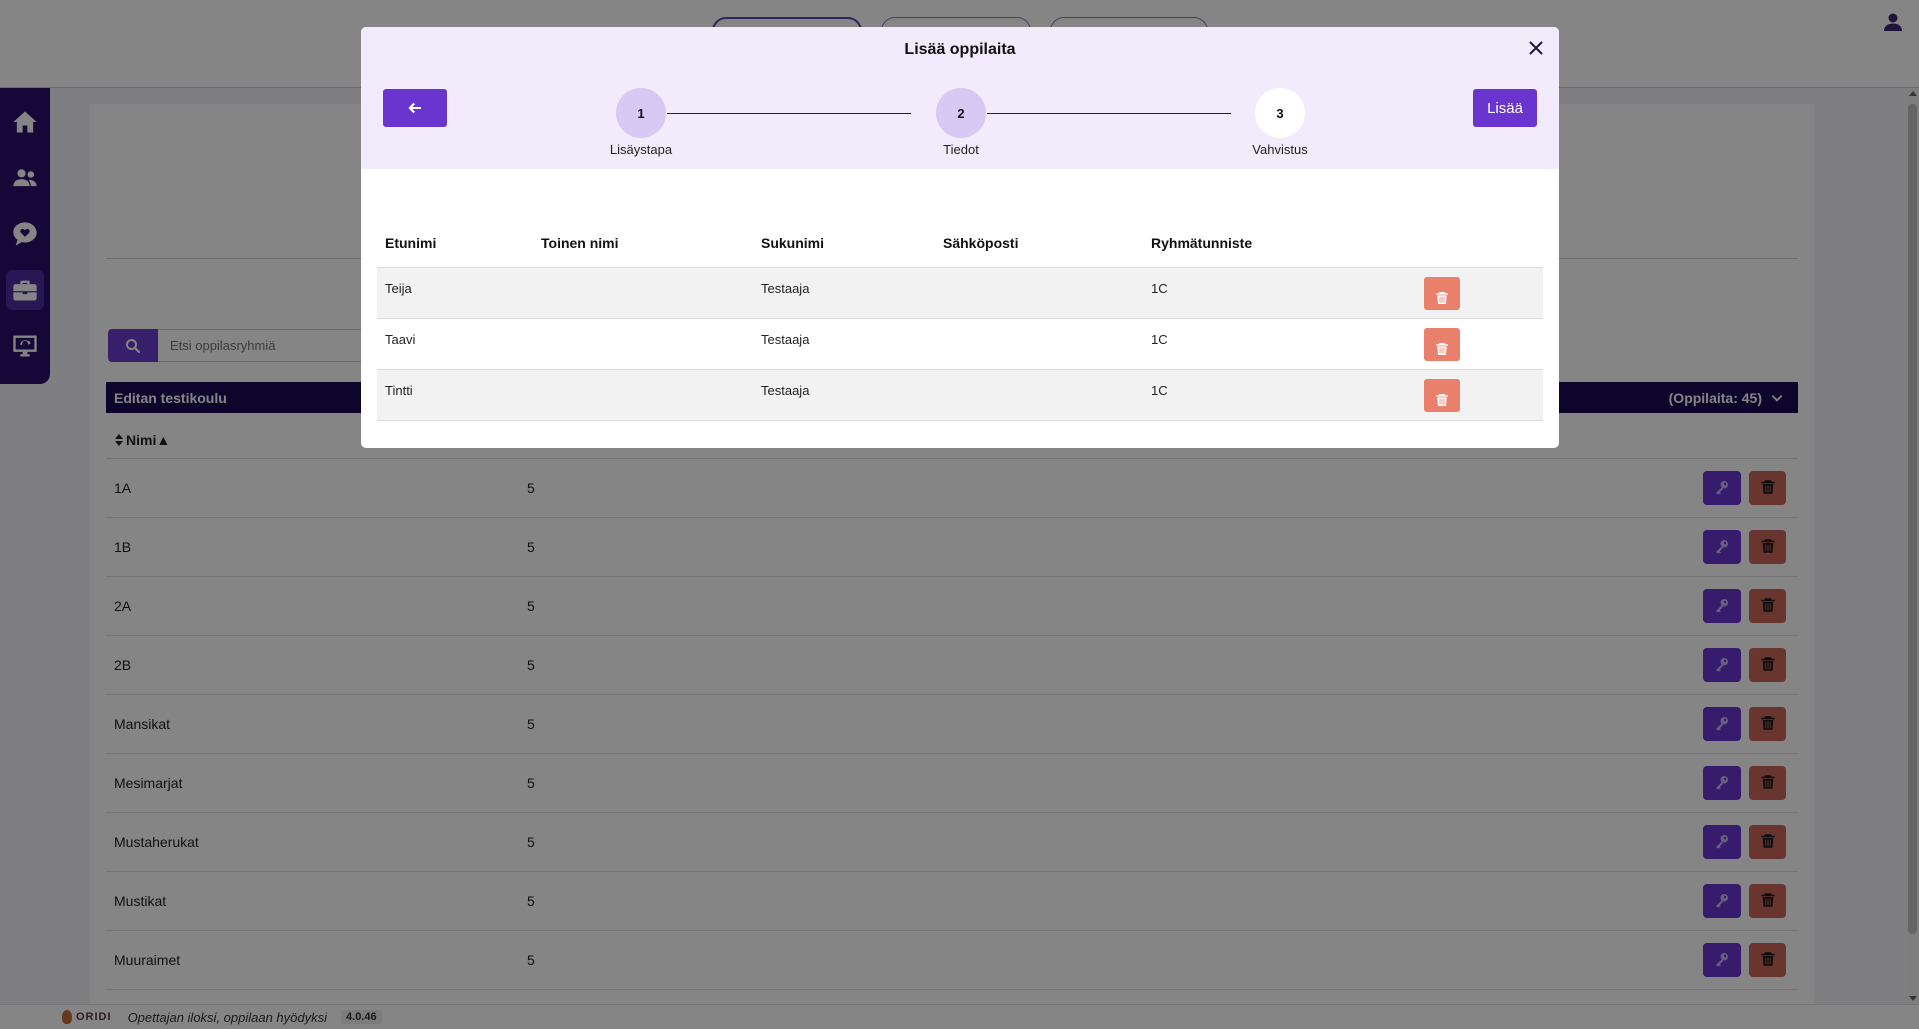 This screenshot has width=1919, height=1029. I want to click on modal-title: Lisää oppilaita, so click(960, 49).